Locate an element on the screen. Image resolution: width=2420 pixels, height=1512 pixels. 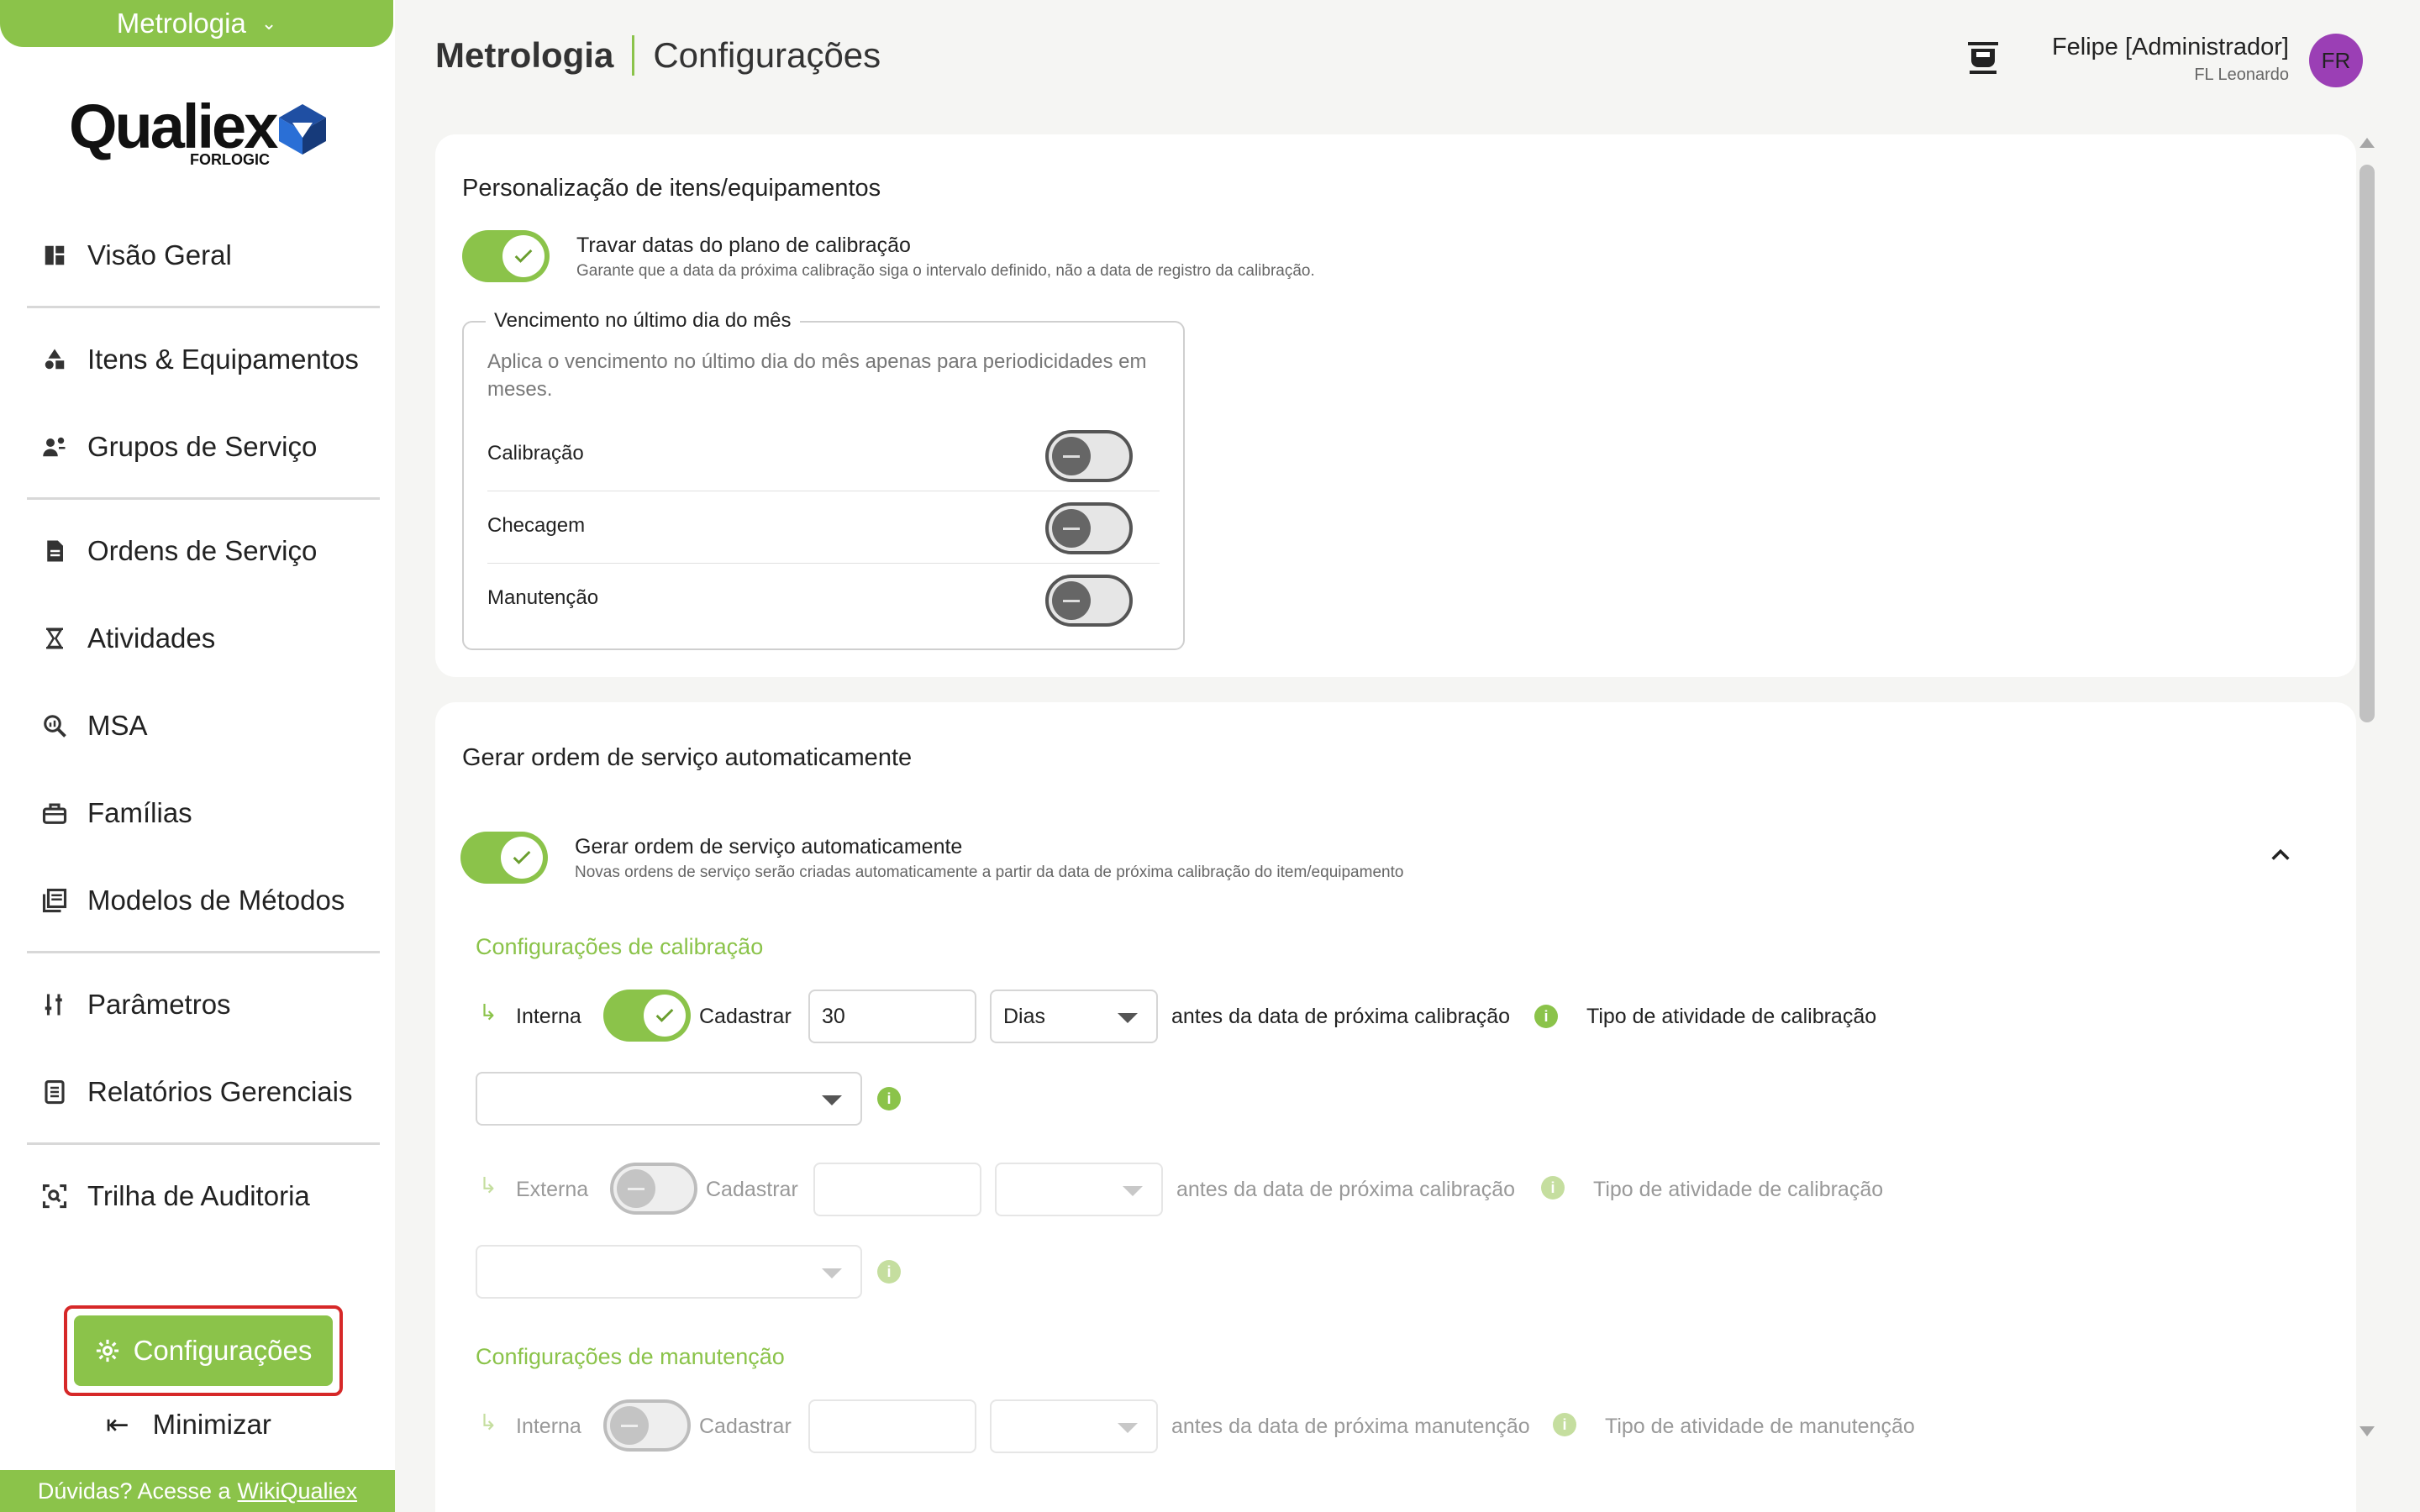
maintenance-internal-days-input is located at coordinates (892, 1426).